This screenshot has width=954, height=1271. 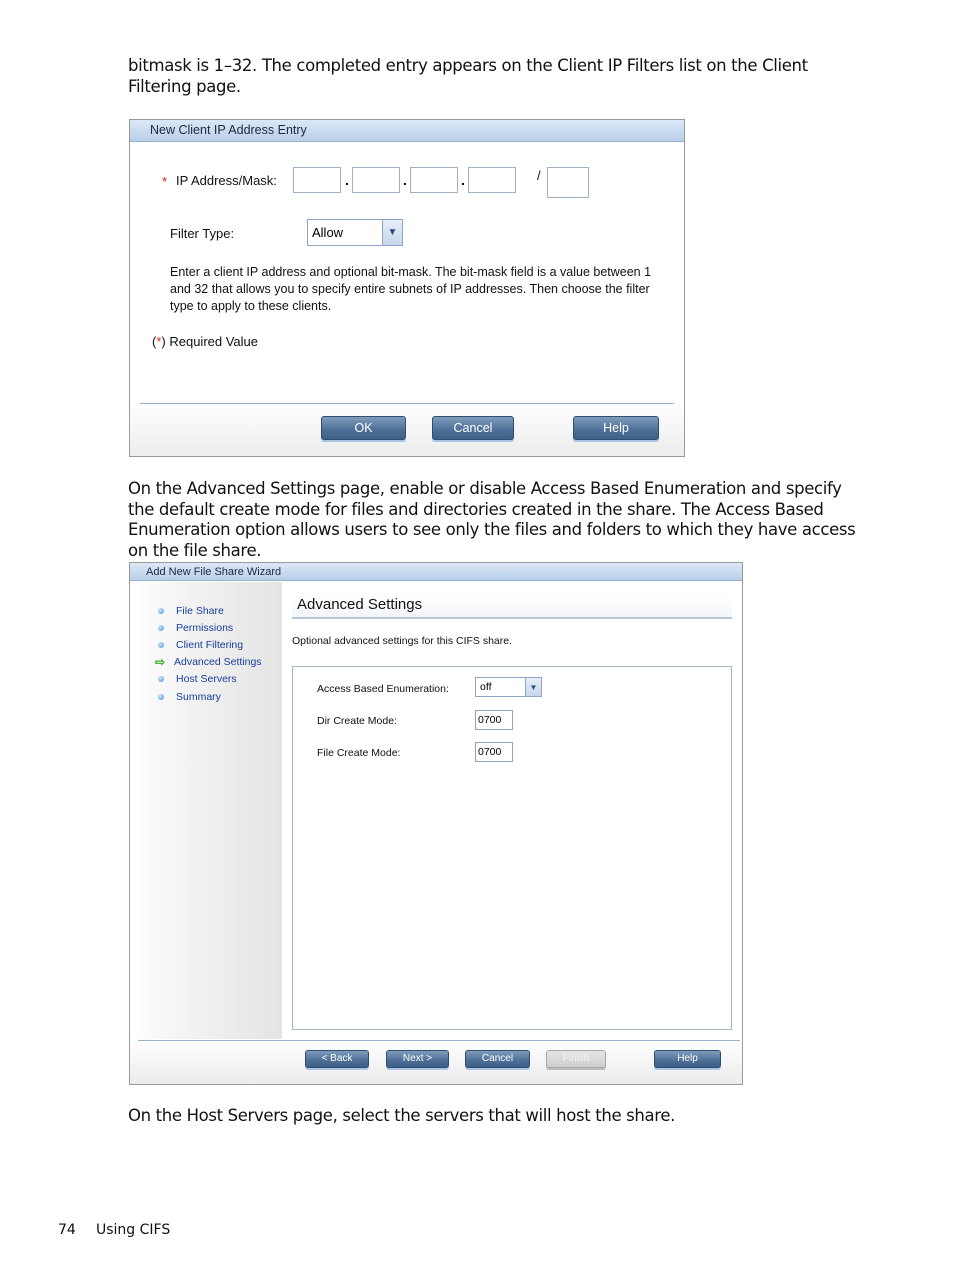 What do you see at coordinates (359, 753) in the screenshot?
I see `file-create-mode-label: File Create Mode:` at bounding box center [359, 753].